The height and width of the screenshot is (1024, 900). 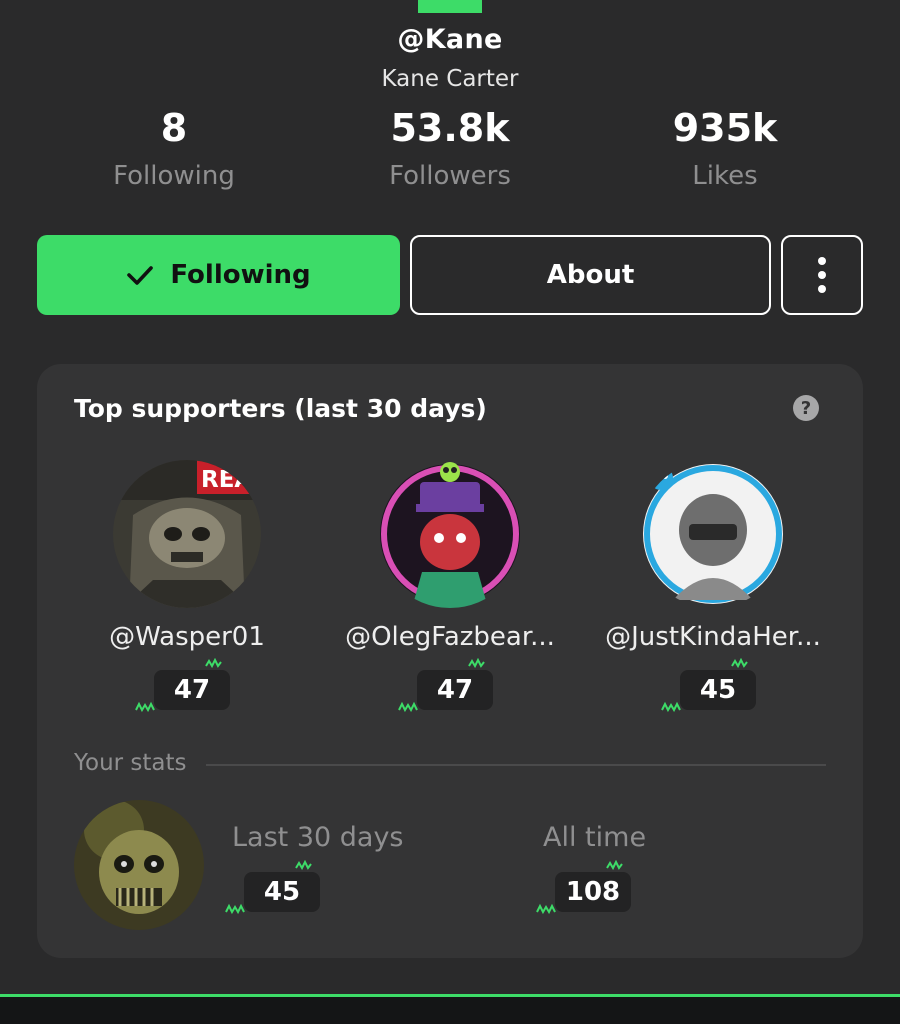 I want to click on more-vertical-icon, so click(x=822, y=275).